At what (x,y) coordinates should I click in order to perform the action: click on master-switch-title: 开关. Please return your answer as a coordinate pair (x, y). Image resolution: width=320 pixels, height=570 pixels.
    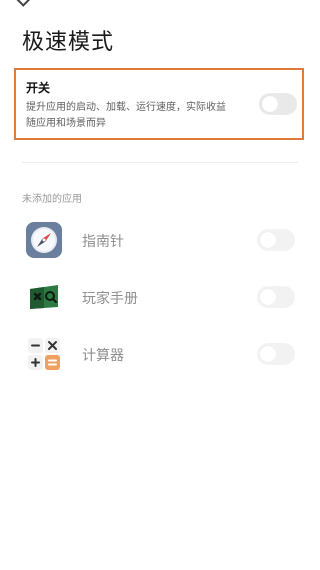
    Looking at the image, I should click on (38, 88).